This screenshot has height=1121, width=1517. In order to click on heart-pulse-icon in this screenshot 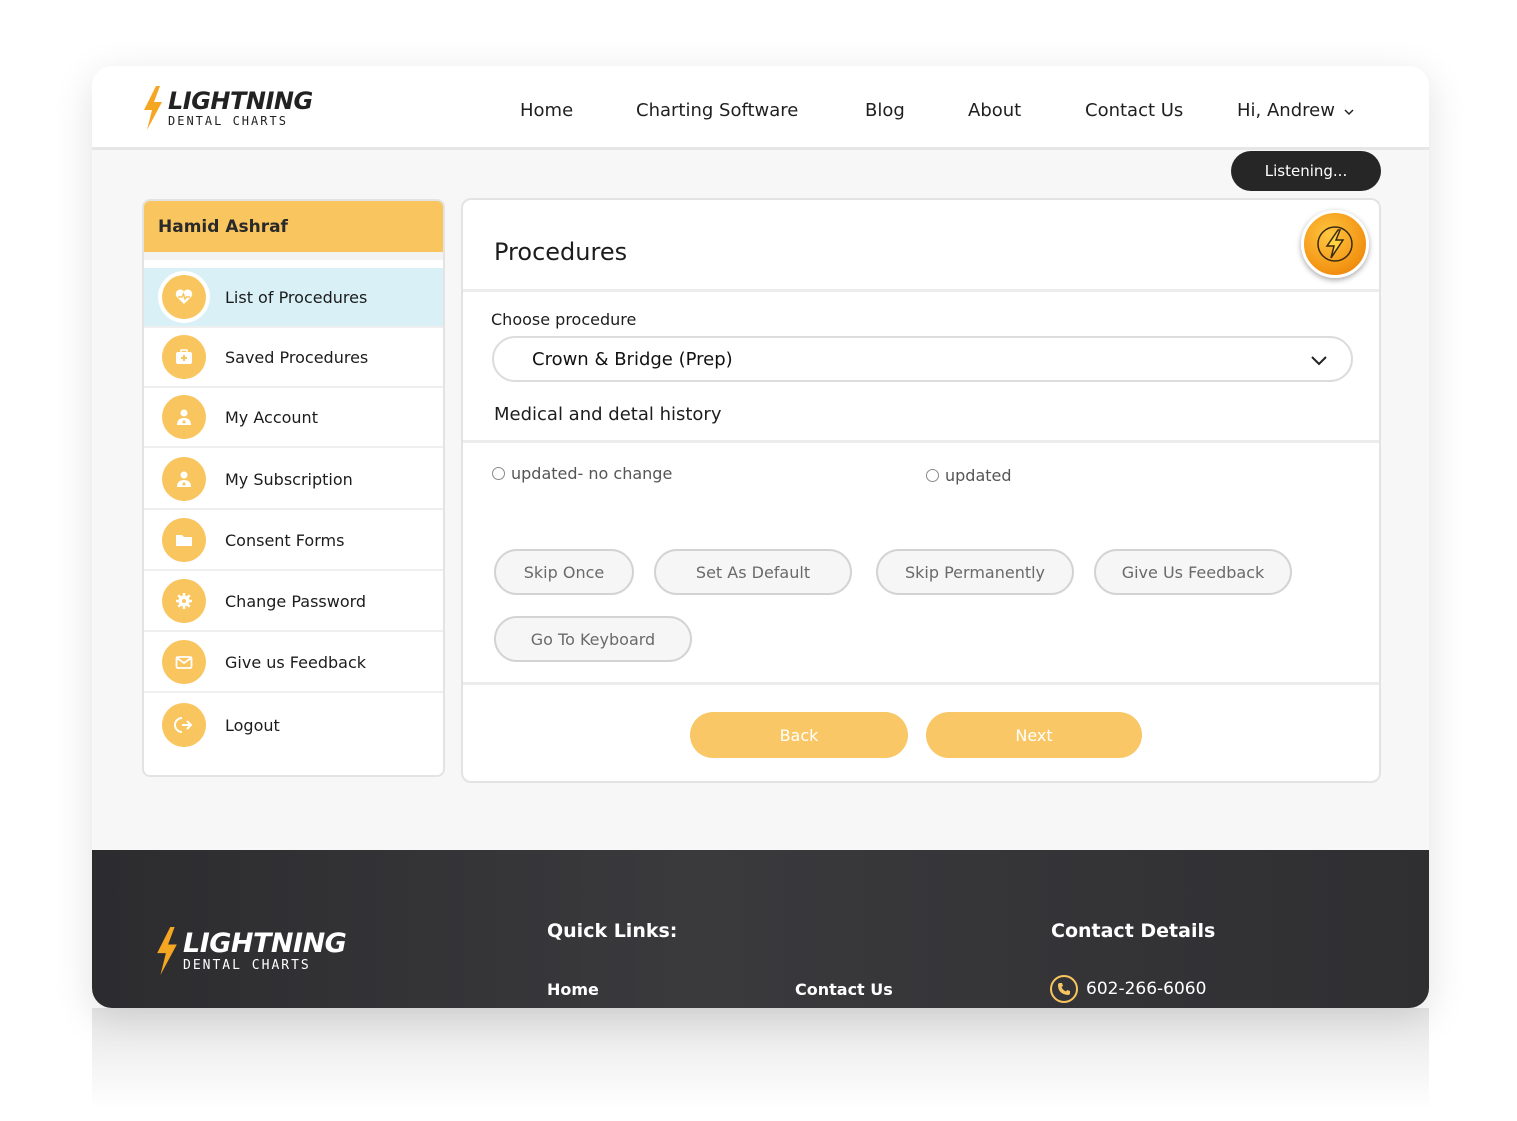, I will do `click(184, 297)`.